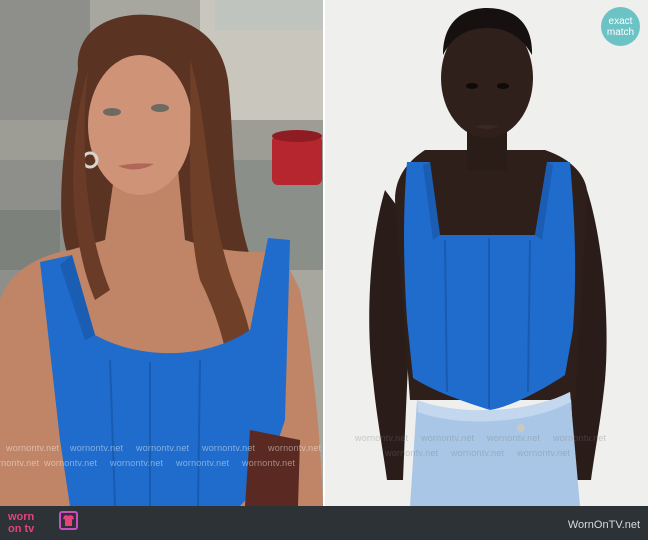  What do you see at coordinates (21, 529) in the screenshot?
I see `logo-line-2: on tv` at bounding box center [21, 529].